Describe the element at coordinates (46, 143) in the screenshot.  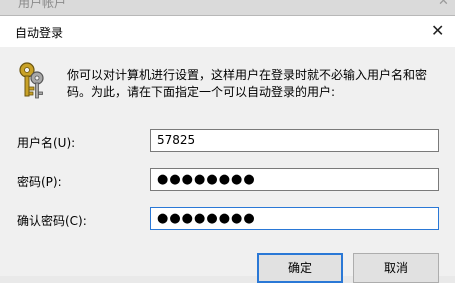
I see `username-label: 用户名(U):` at that location.